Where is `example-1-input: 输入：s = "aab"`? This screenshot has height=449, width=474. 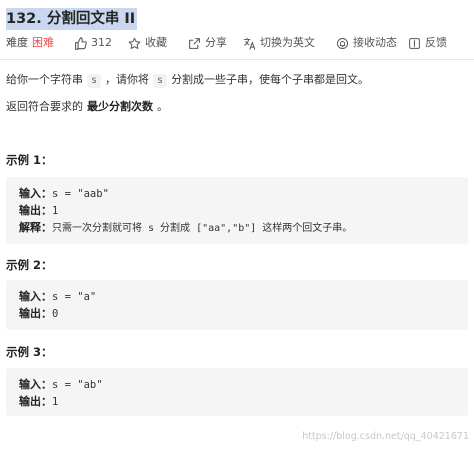 example-1-input: 输入：s = "aab" is located at coordinates (243, 193).